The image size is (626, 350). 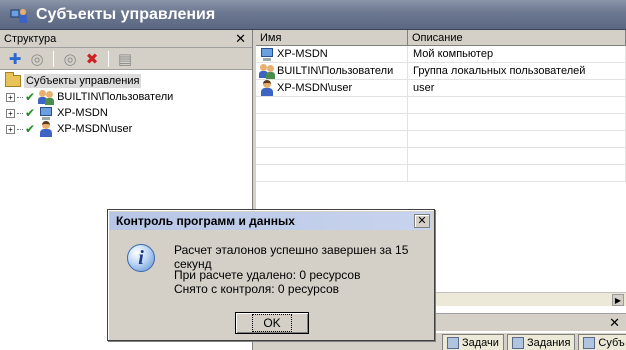 I want to click on tasks-icon, so click(x=453, y=342).